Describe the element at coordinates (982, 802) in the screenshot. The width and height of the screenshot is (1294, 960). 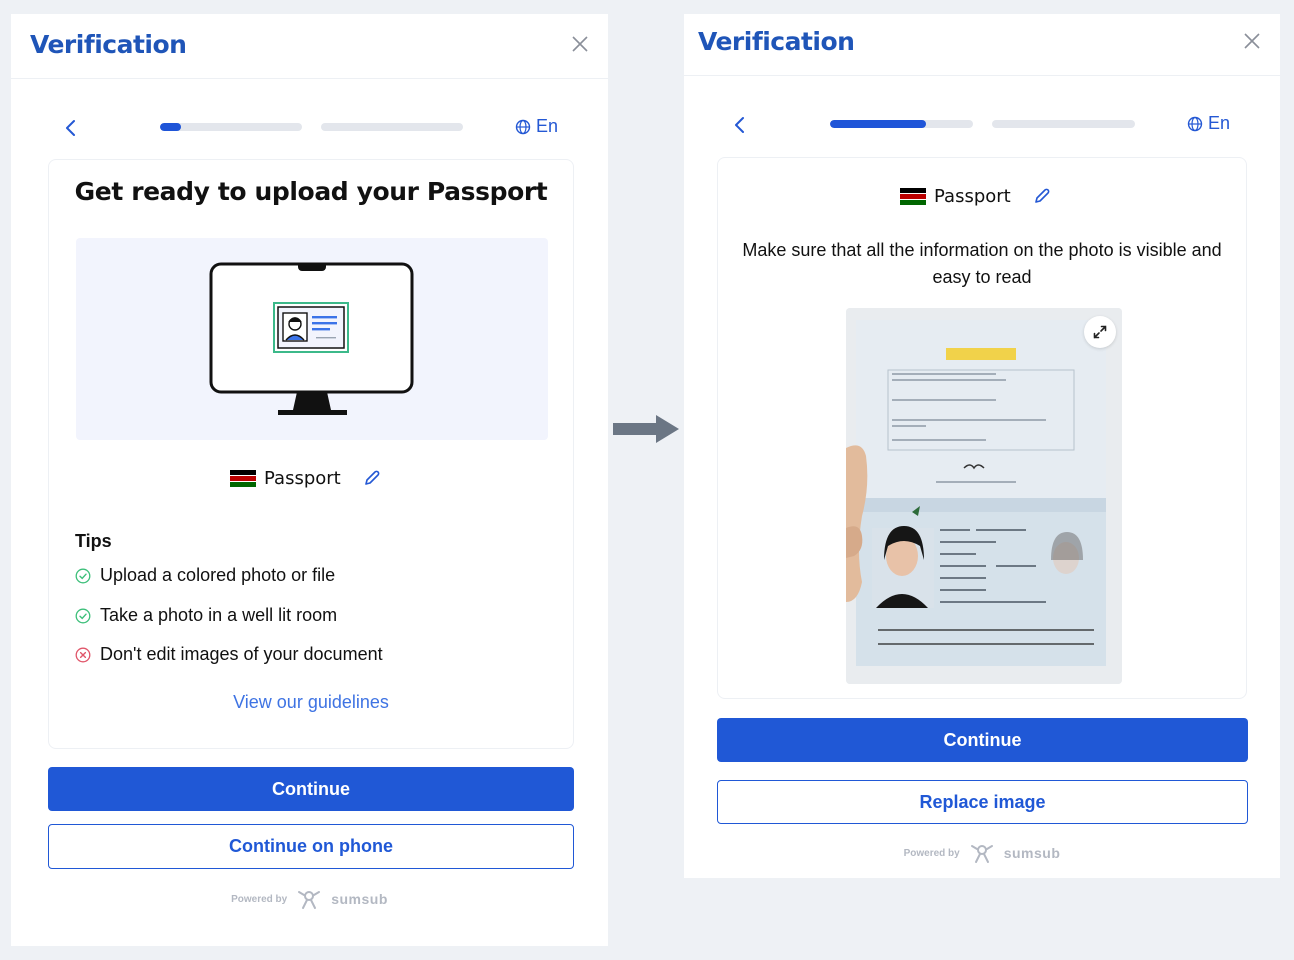
I see `replace-image-button: Replace image` at that location.